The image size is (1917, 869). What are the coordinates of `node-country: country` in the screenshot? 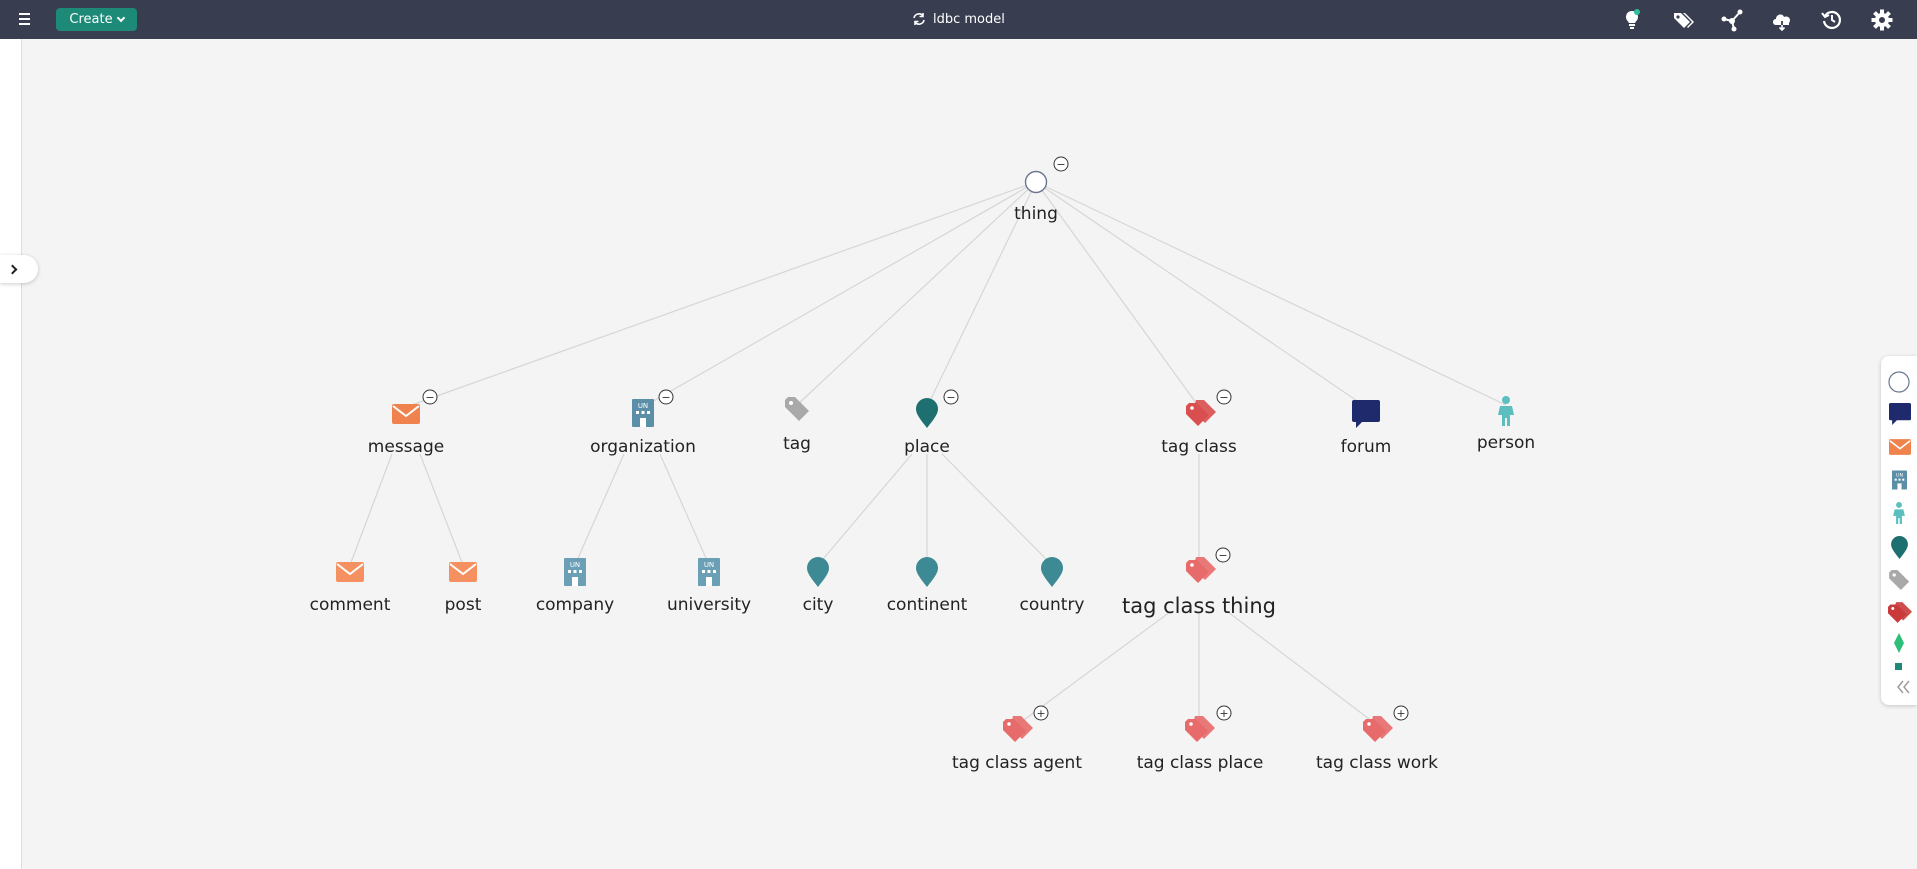 It's located at (1052, 586).